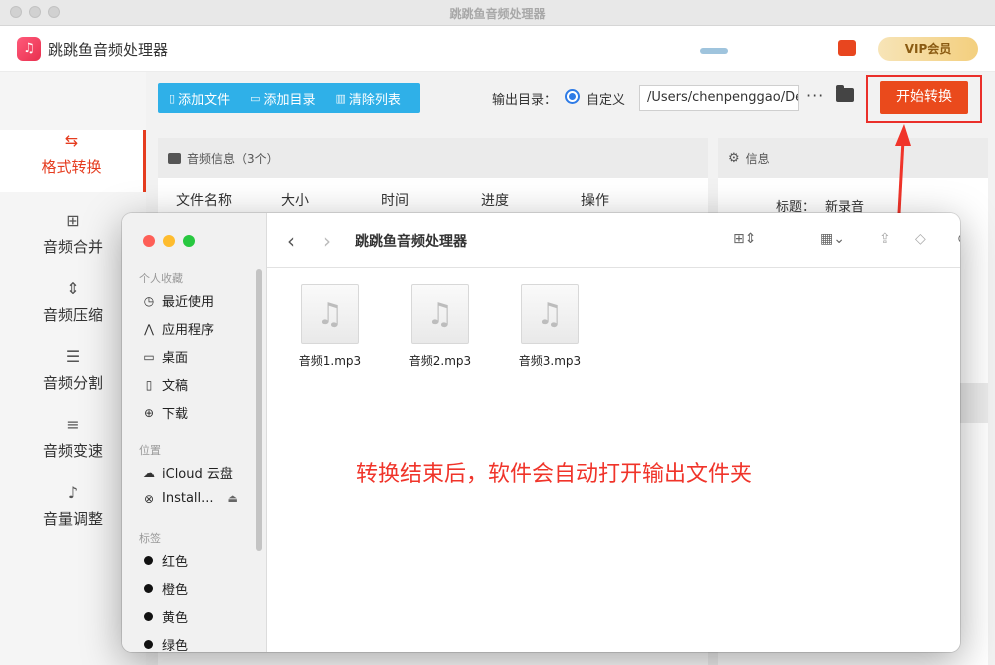 This screenshot has width=995, height=665. I want to click on file-item: ♫ 音频2.mp3, so click(440, 326).